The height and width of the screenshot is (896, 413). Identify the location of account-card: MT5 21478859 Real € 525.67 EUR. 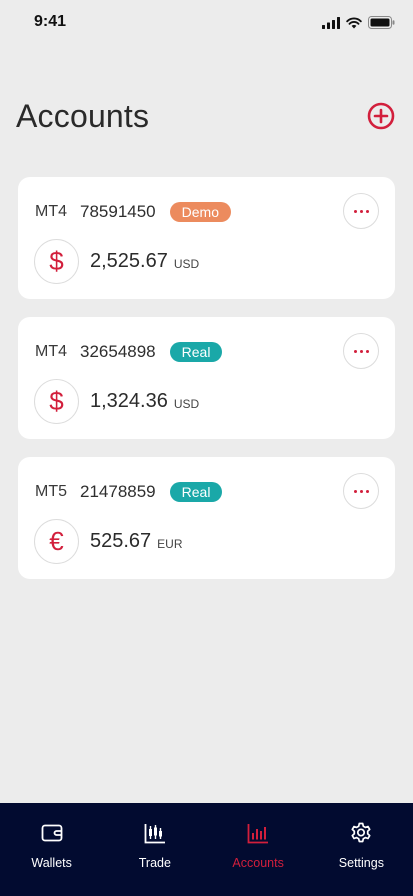
(206, 518).